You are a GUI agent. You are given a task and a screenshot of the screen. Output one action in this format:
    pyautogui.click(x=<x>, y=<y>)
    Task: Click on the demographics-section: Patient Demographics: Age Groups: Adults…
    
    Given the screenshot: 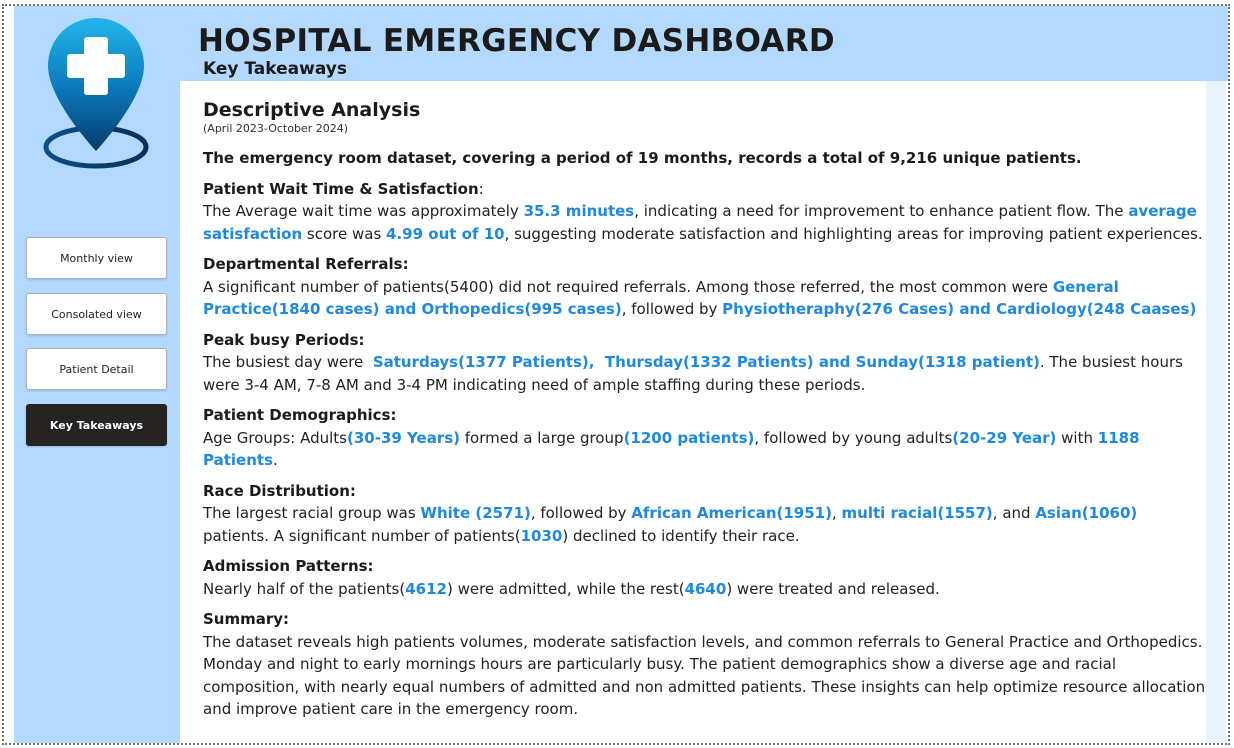 What is the action you would take?
    pyautogui.click(x=704, y=438)
    